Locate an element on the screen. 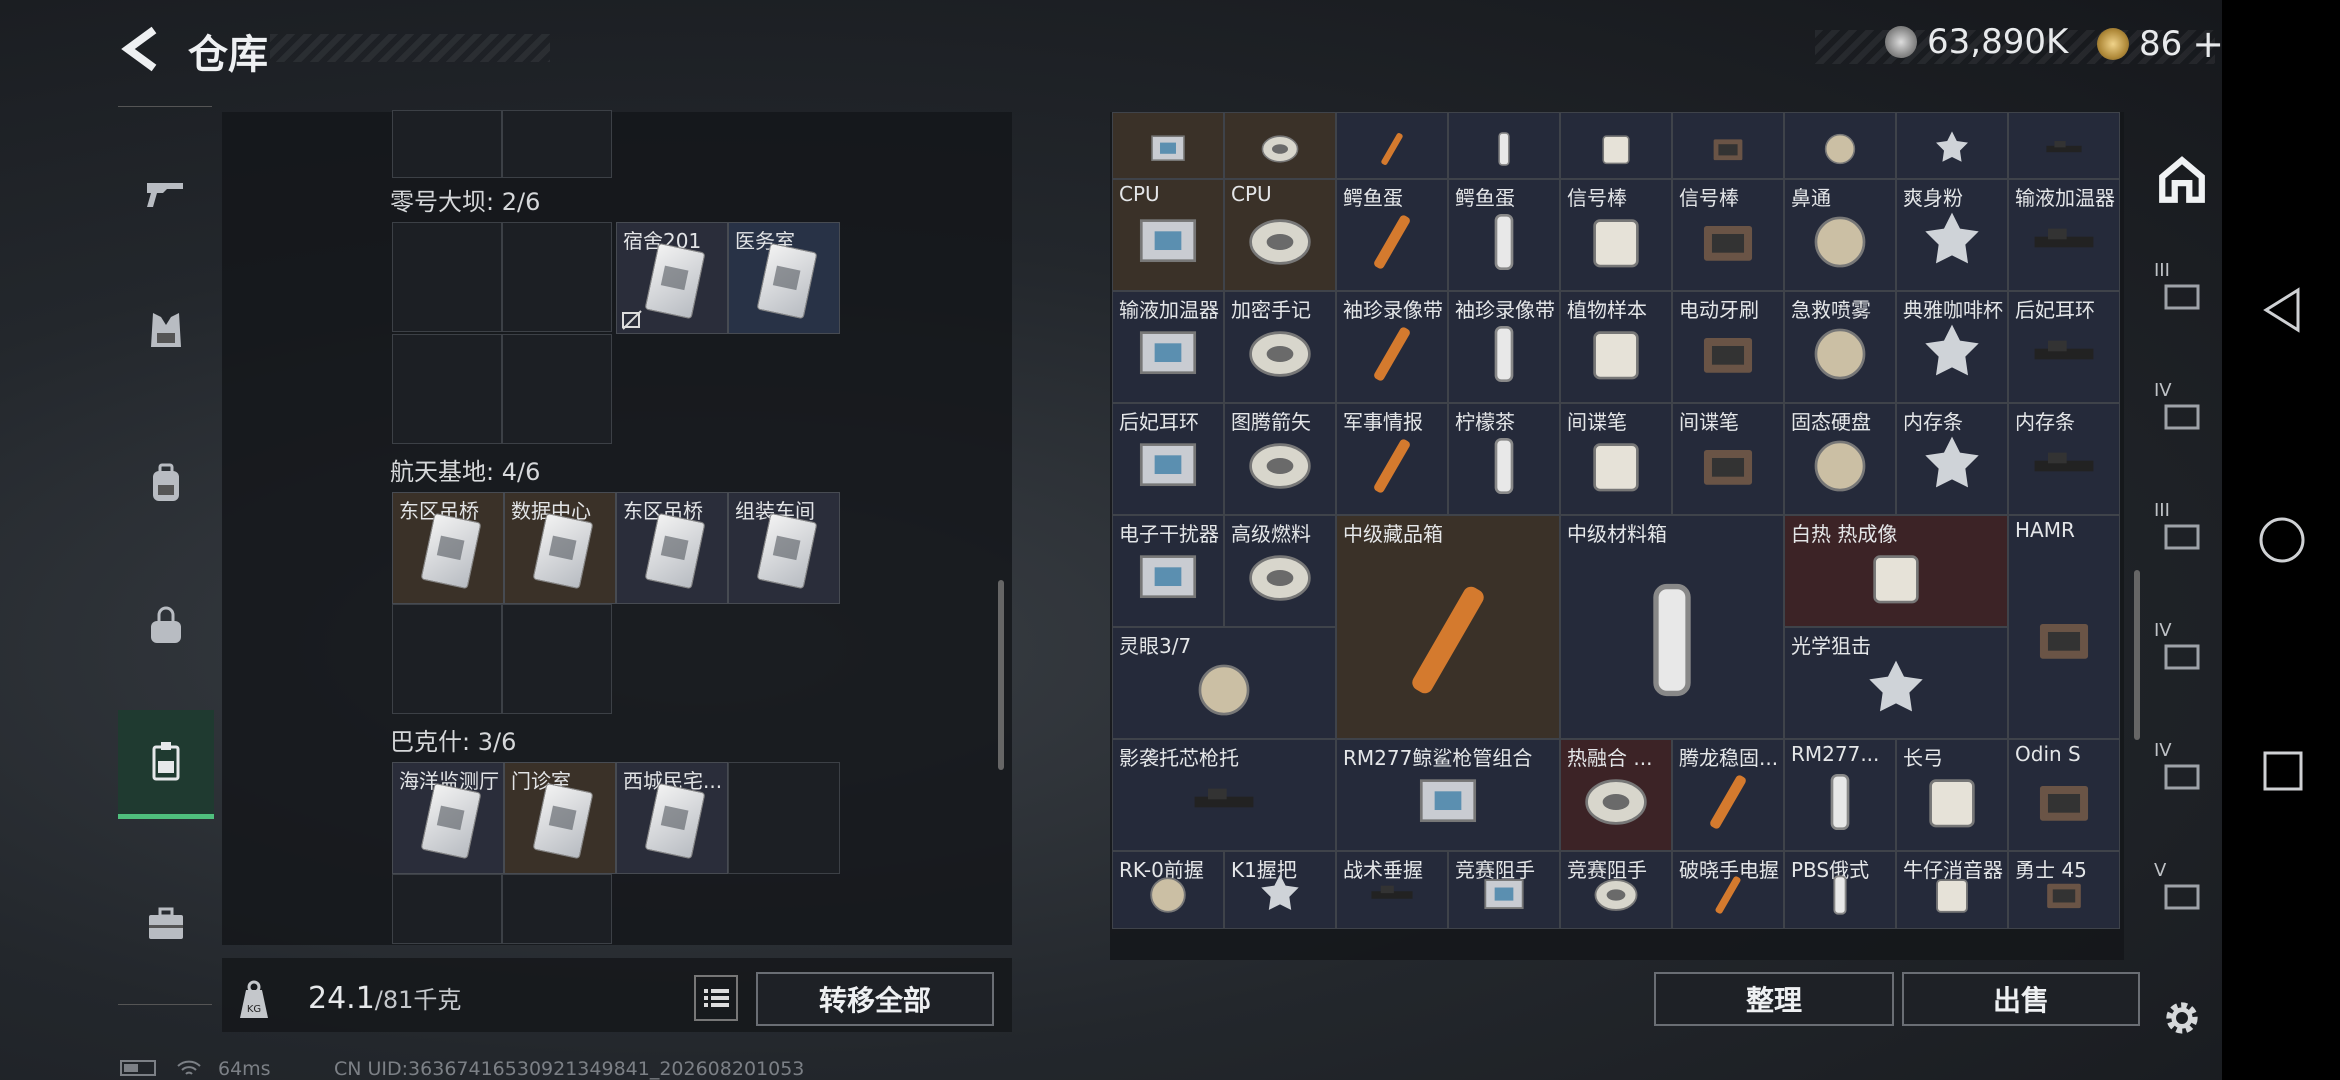 This screenshot has height=1080, width=2340. inventory-item: HAMR is located at coordinates (2064, 627).